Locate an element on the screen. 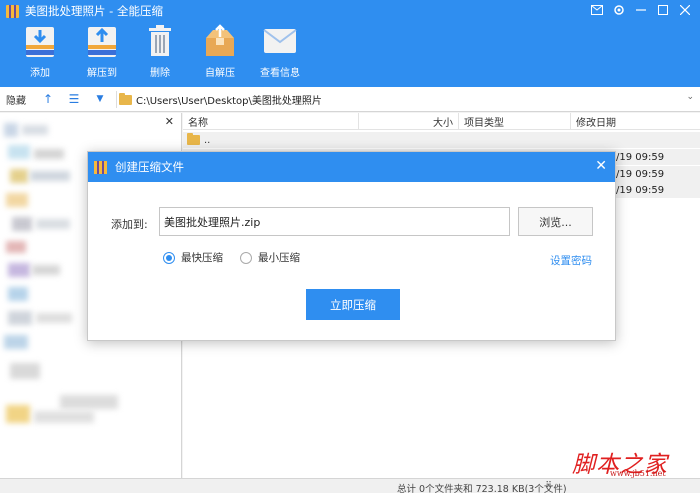  fastest-label: 最快压缩 is located at coordinates (202, 258).